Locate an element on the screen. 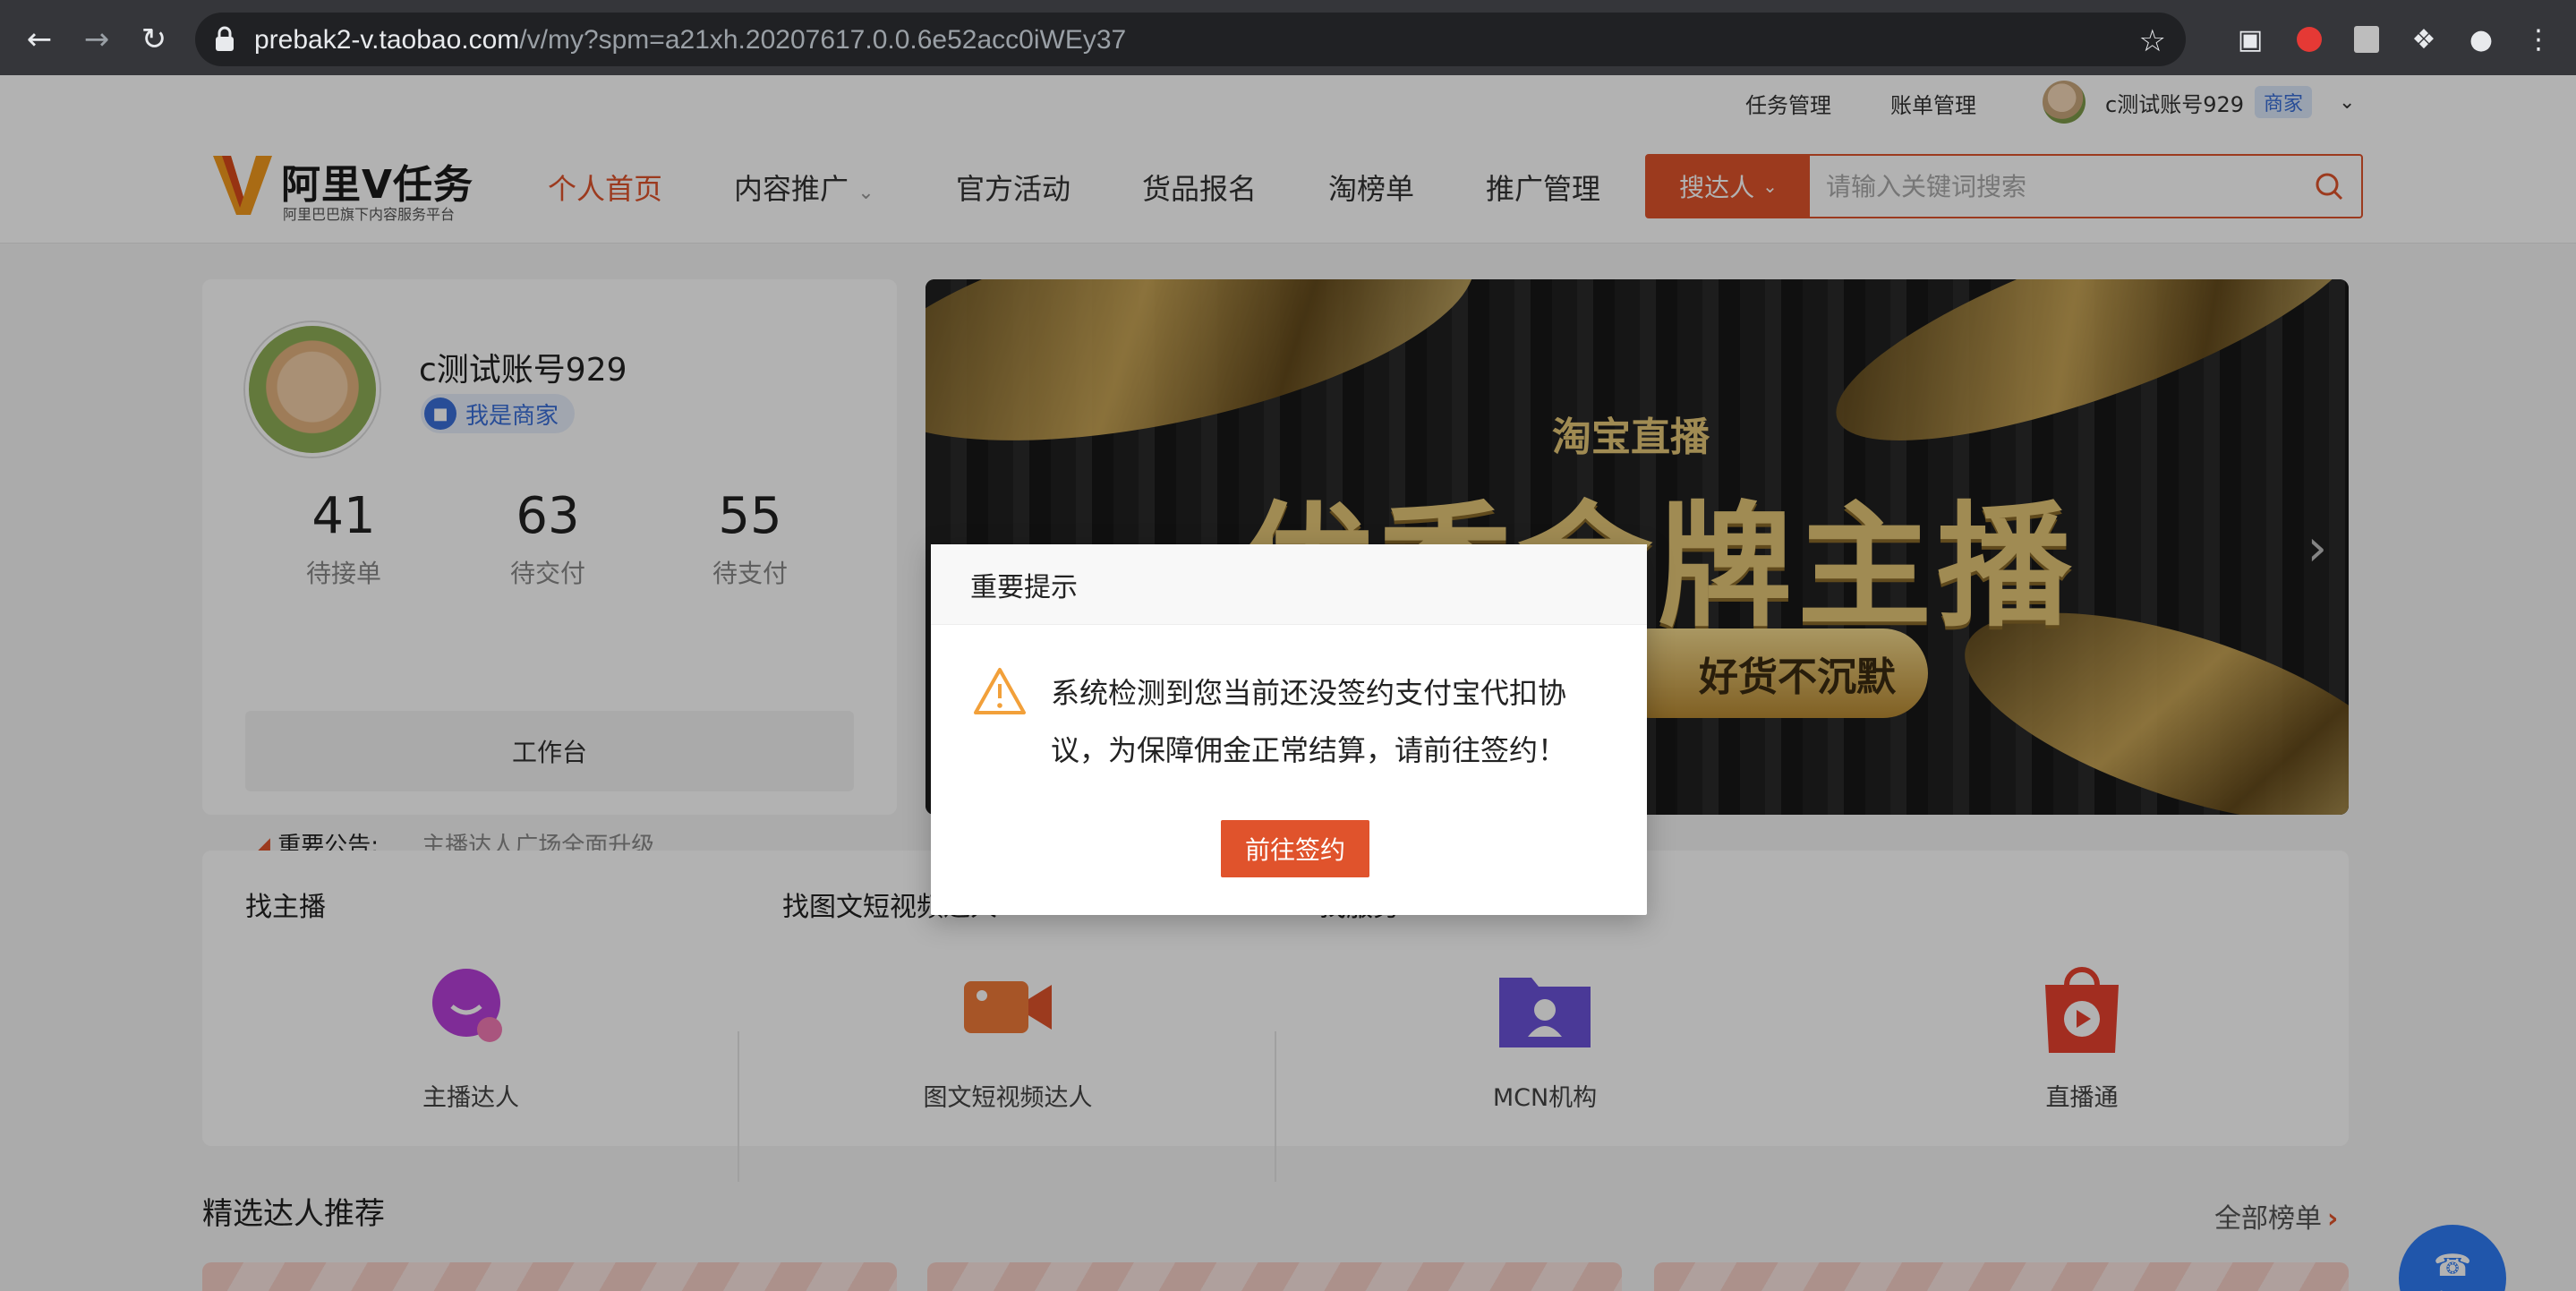  tab-search-icon: ▣ is located at coordinates (2250, 39).